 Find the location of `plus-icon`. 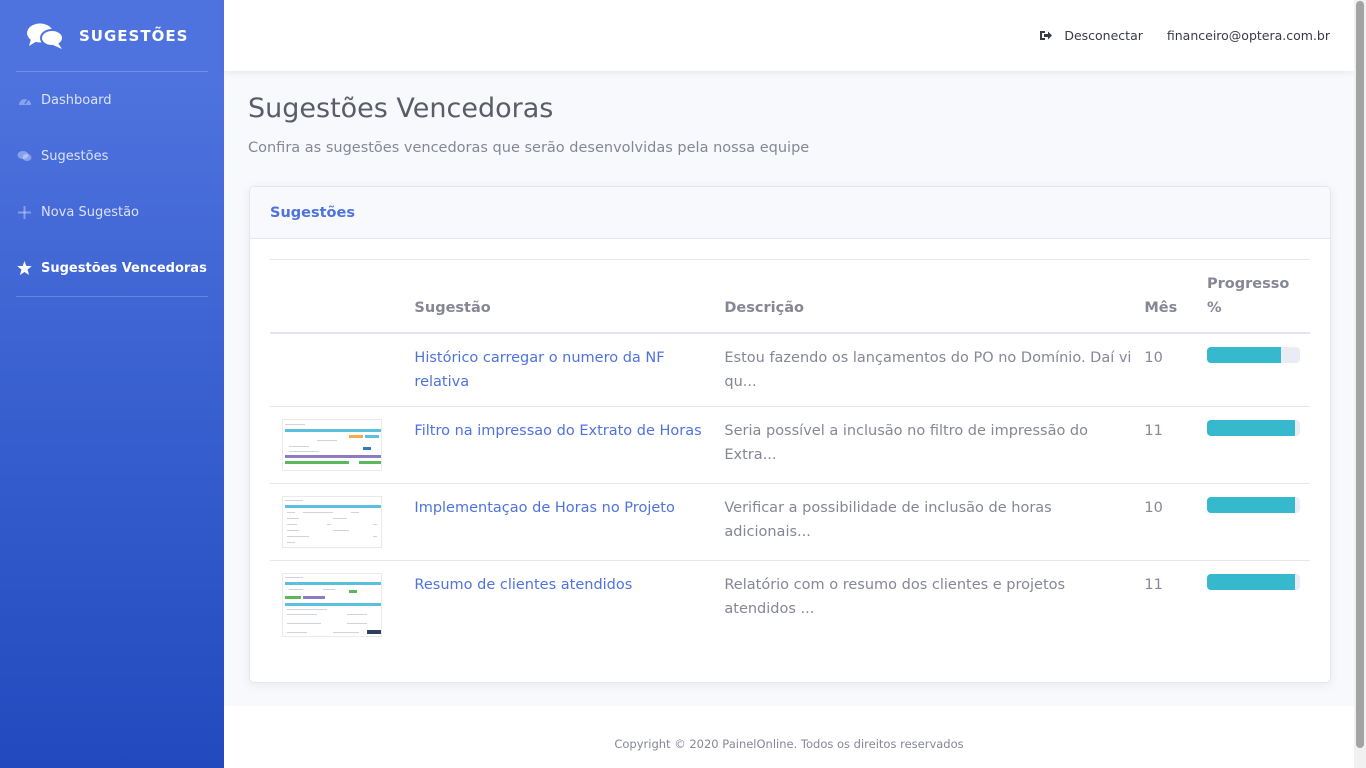

plus-icon is located at coordinates (24, 212).